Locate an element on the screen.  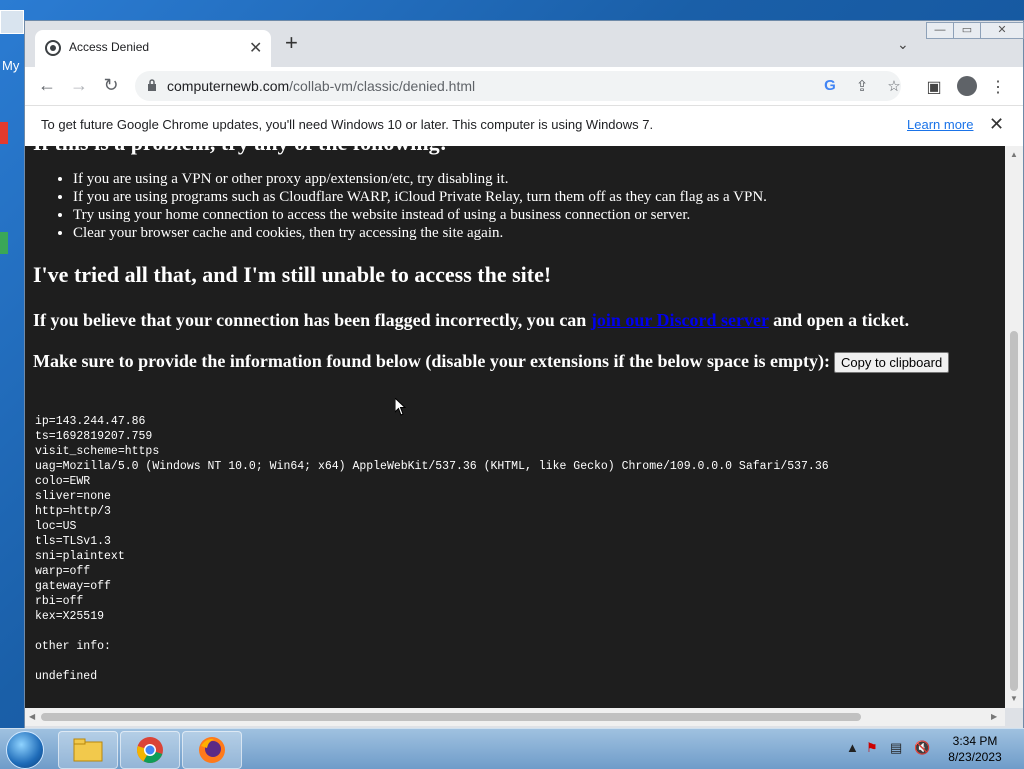
google-lens-icon: G is located at coordinates (830, 85).